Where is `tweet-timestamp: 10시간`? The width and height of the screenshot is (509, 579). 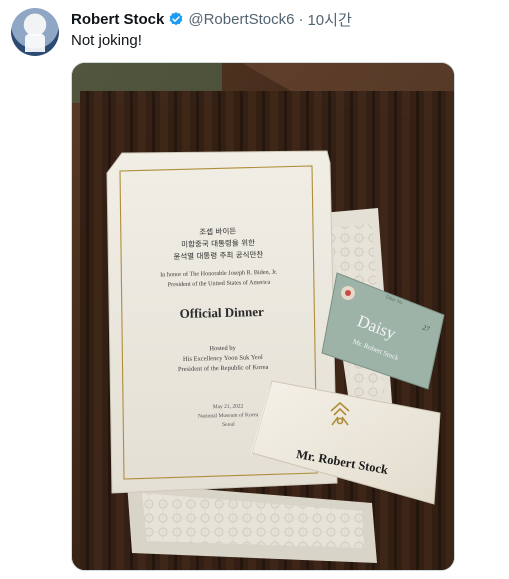 tweet-timestamp: 10시간 is located at coordinates (329, 19).